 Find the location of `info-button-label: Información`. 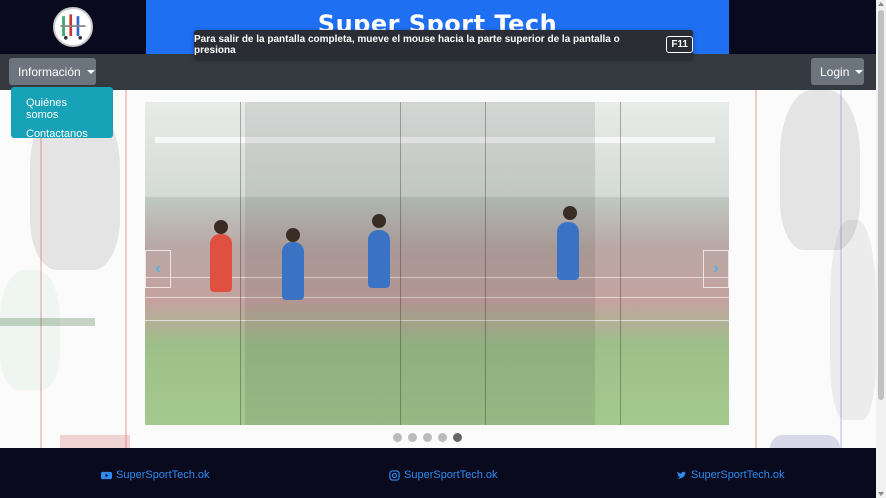

info-button-label: Información is located at coordinates (49, 71).